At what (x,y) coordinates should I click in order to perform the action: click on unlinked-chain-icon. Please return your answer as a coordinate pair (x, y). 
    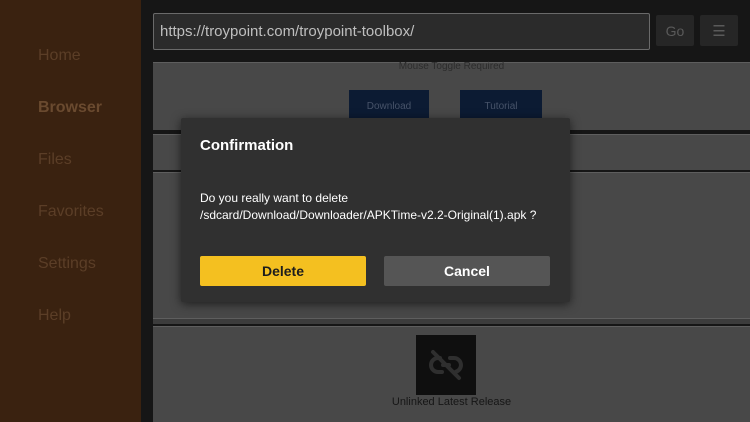
    Looking at the image, I should click on (446, 365).